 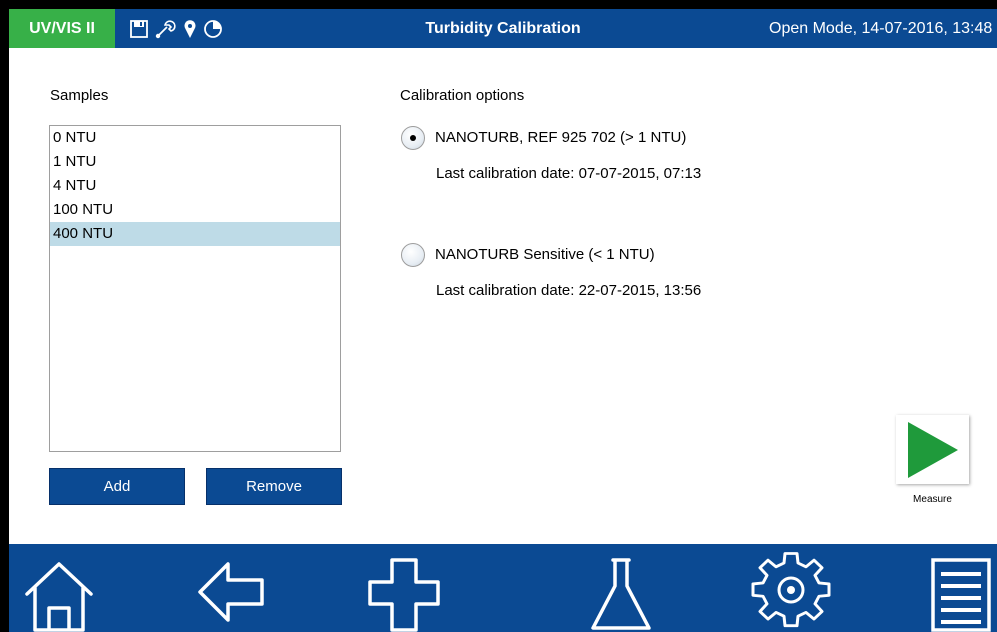 What do you see at coordinates (79, 95) in the screenshot?
I see `samples-heading: Samples` at bounding box center [79, 95].